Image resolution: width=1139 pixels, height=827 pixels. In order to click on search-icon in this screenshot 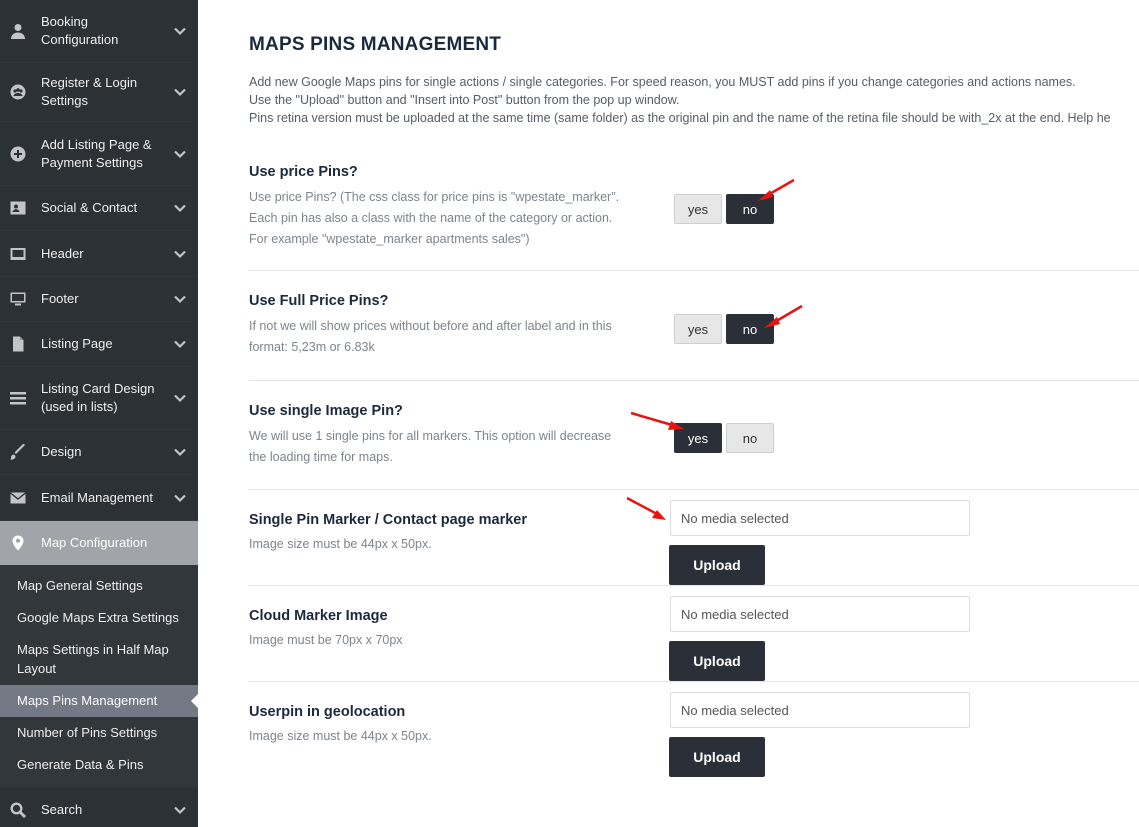, I will do `click(18, 809)`.